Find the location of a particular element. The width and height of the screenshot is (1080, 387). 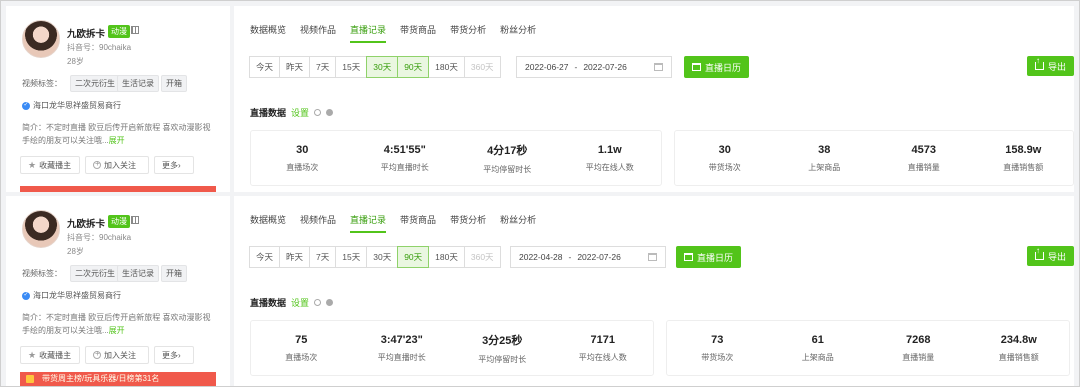

rank-strip: 带货周主榜/玩具乐器/日榜第31名 is located at coordinates (118, 379).